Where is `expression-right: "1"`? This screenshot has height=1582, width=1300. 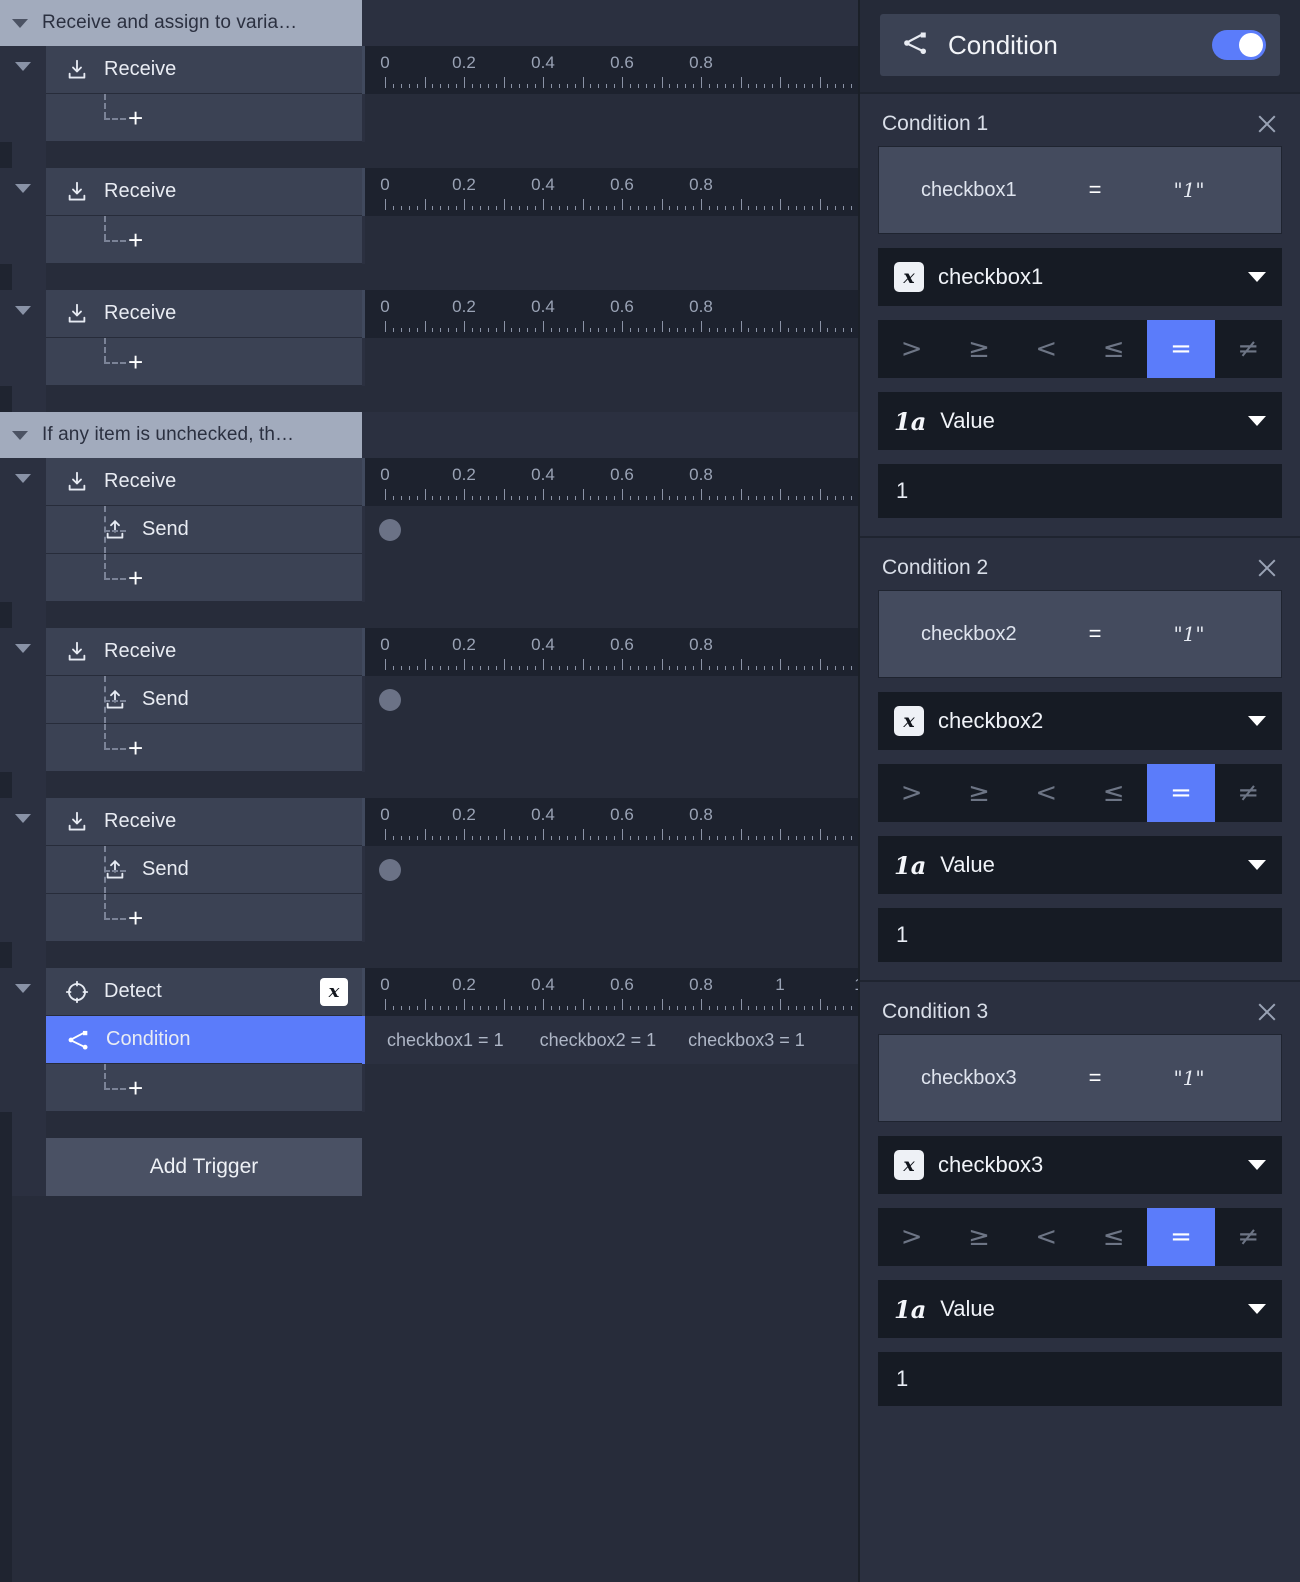
expression-right: "1" is located at coordinates (1189, 1078).